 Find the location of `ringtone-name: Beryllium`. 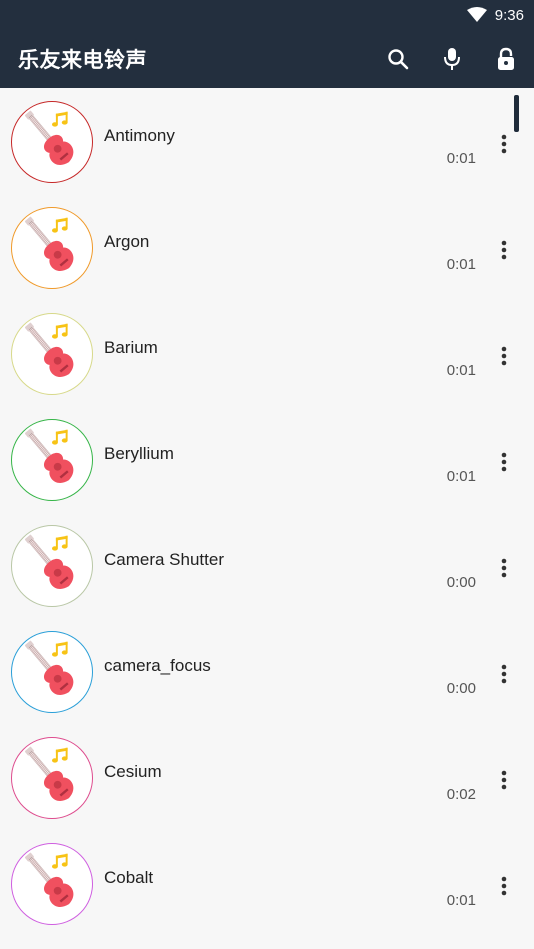

ringtone-name: Beryllium is located at coordinates (139, 453).